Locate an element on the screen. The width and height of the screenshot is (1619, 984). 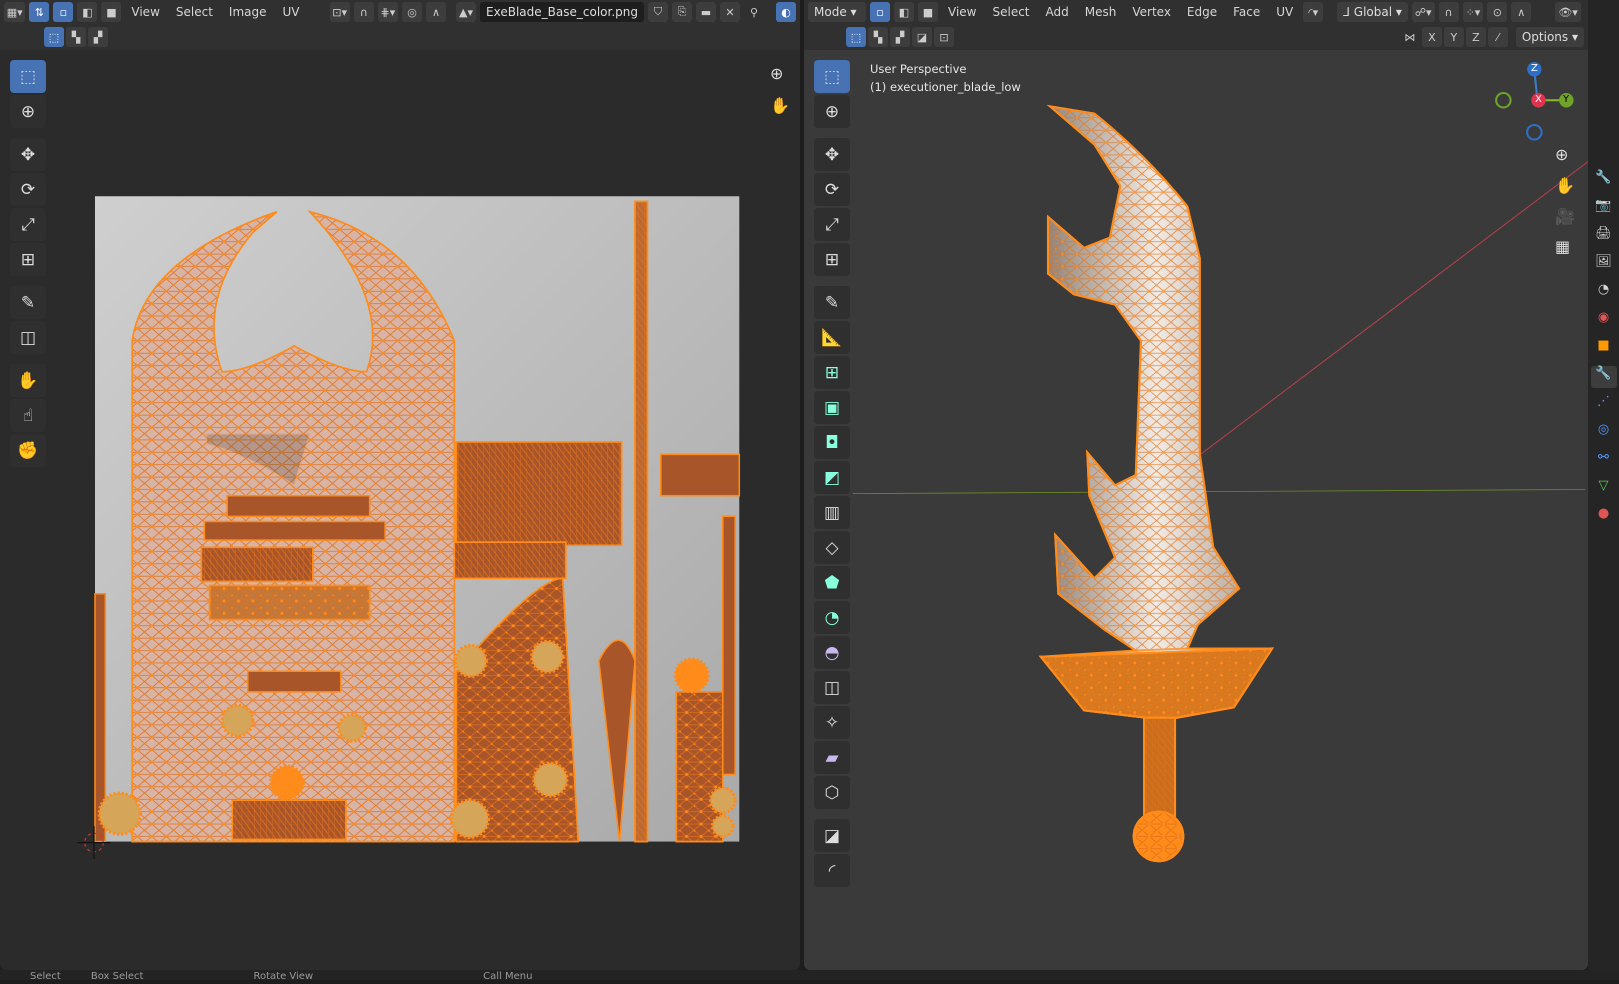
shear-tool-icon: ▰ is located at coordinates (832, 757).